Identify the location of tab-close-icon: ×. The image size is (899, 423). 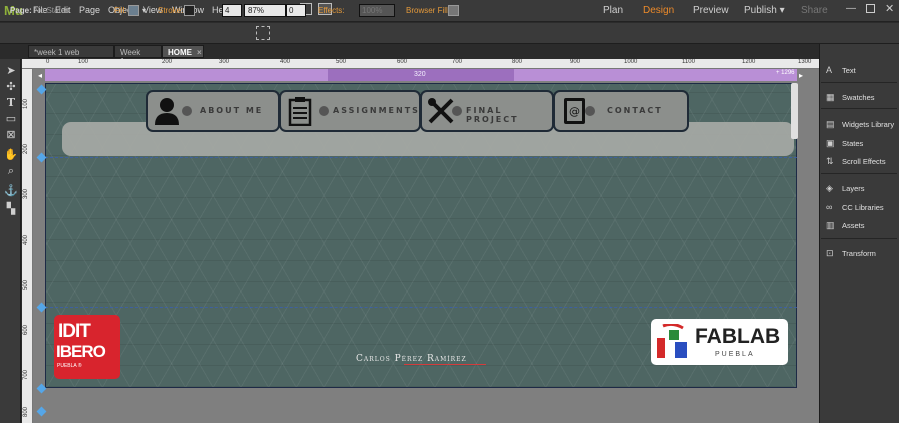
(199, 52).